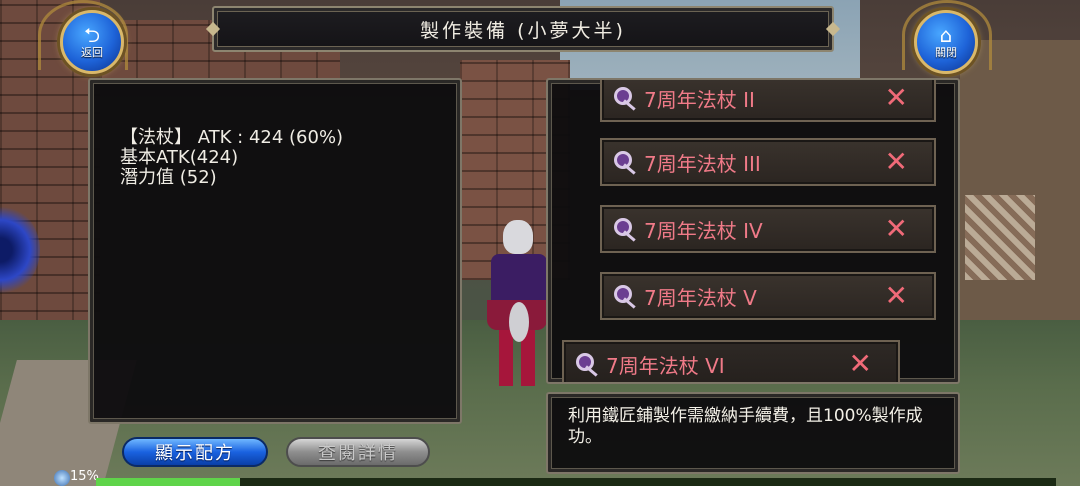 This screenshot has height=486, width=1080. I want to click on exp-orb-icon, so click(62, 478).